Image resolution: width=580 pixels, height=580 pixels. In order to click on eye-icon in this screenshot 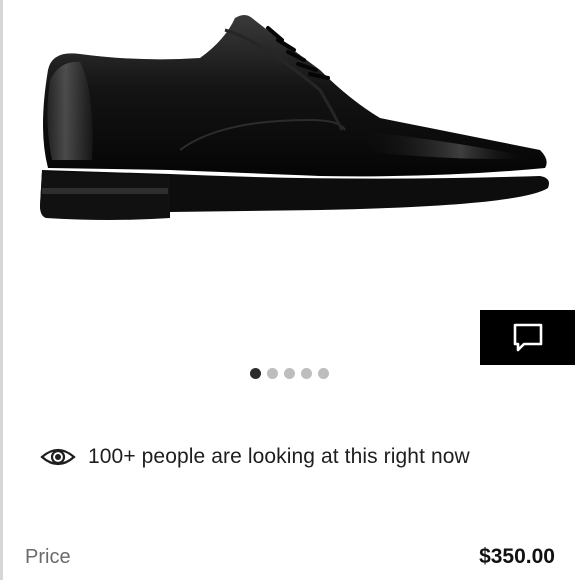, I will do `click(58, 457)`.